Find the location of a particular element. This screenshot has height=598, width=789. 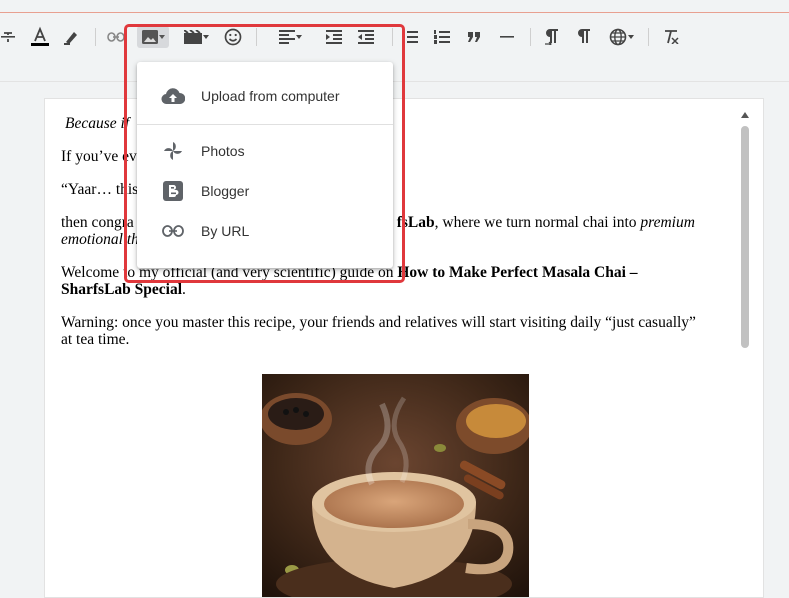

numbered-list-icon is located at coordinates (442, 37).